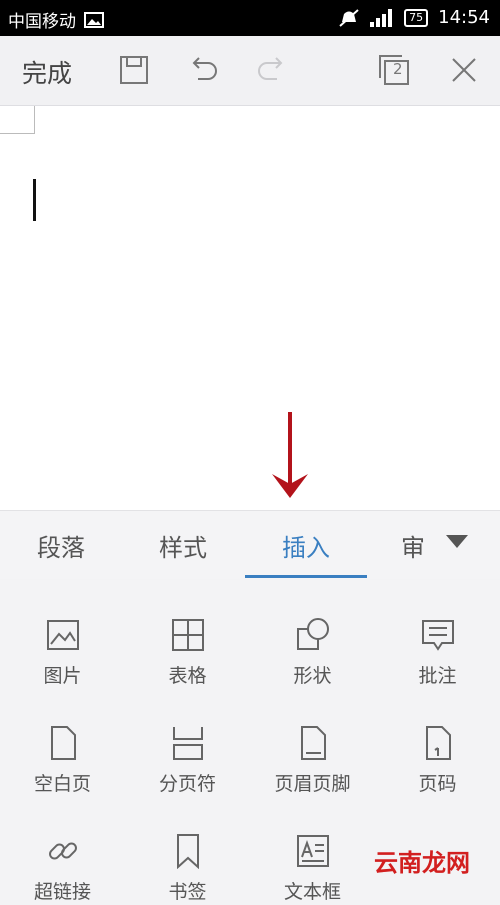  I want to click on table-icon, so click(187, 635).